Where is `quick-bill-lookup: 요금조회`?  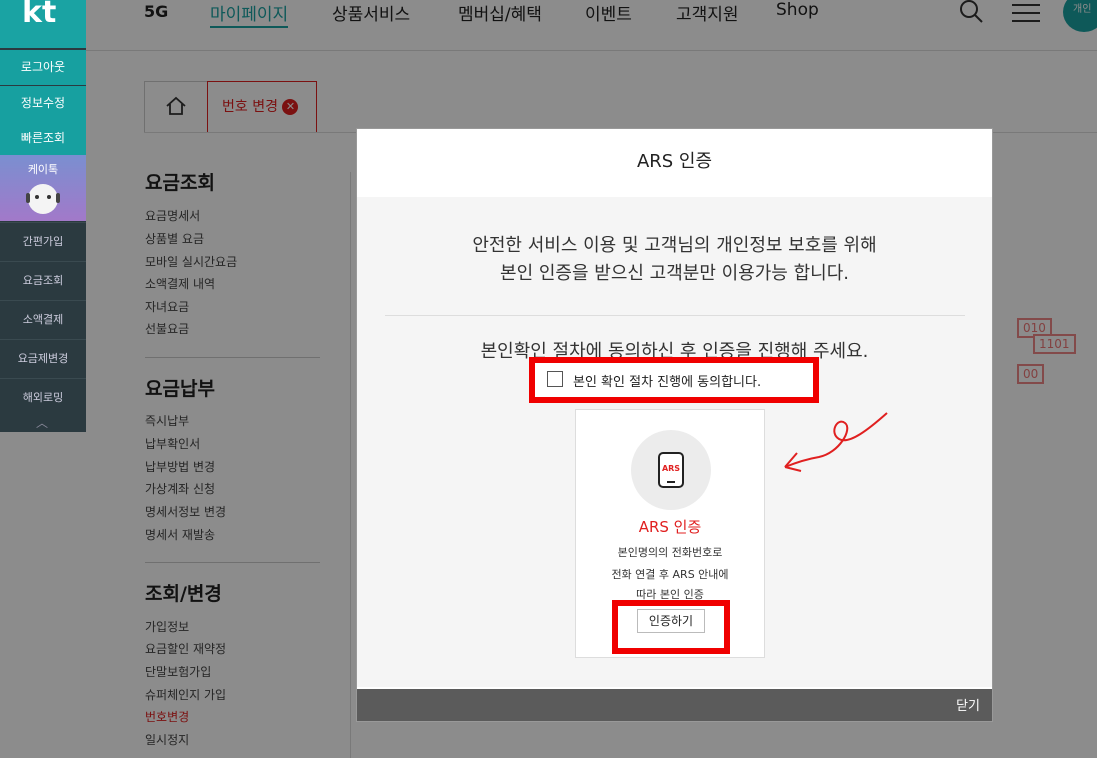 quick-bill-lookup: 요금조회 is located at coordinates (43, 280).